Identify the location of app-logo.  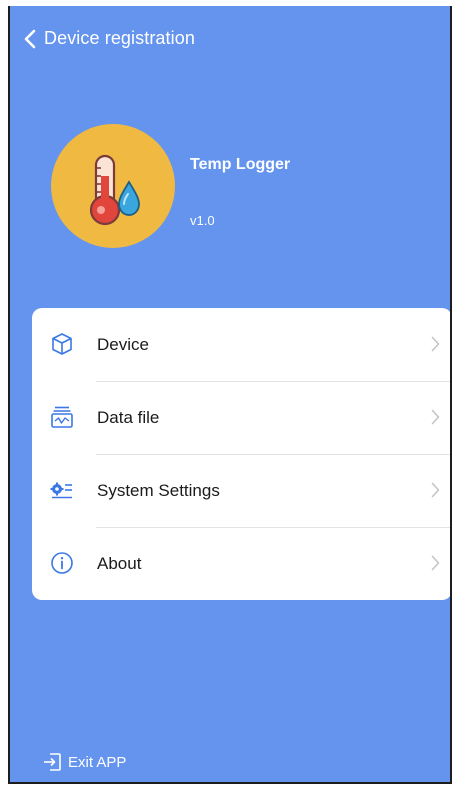
(113, 186).